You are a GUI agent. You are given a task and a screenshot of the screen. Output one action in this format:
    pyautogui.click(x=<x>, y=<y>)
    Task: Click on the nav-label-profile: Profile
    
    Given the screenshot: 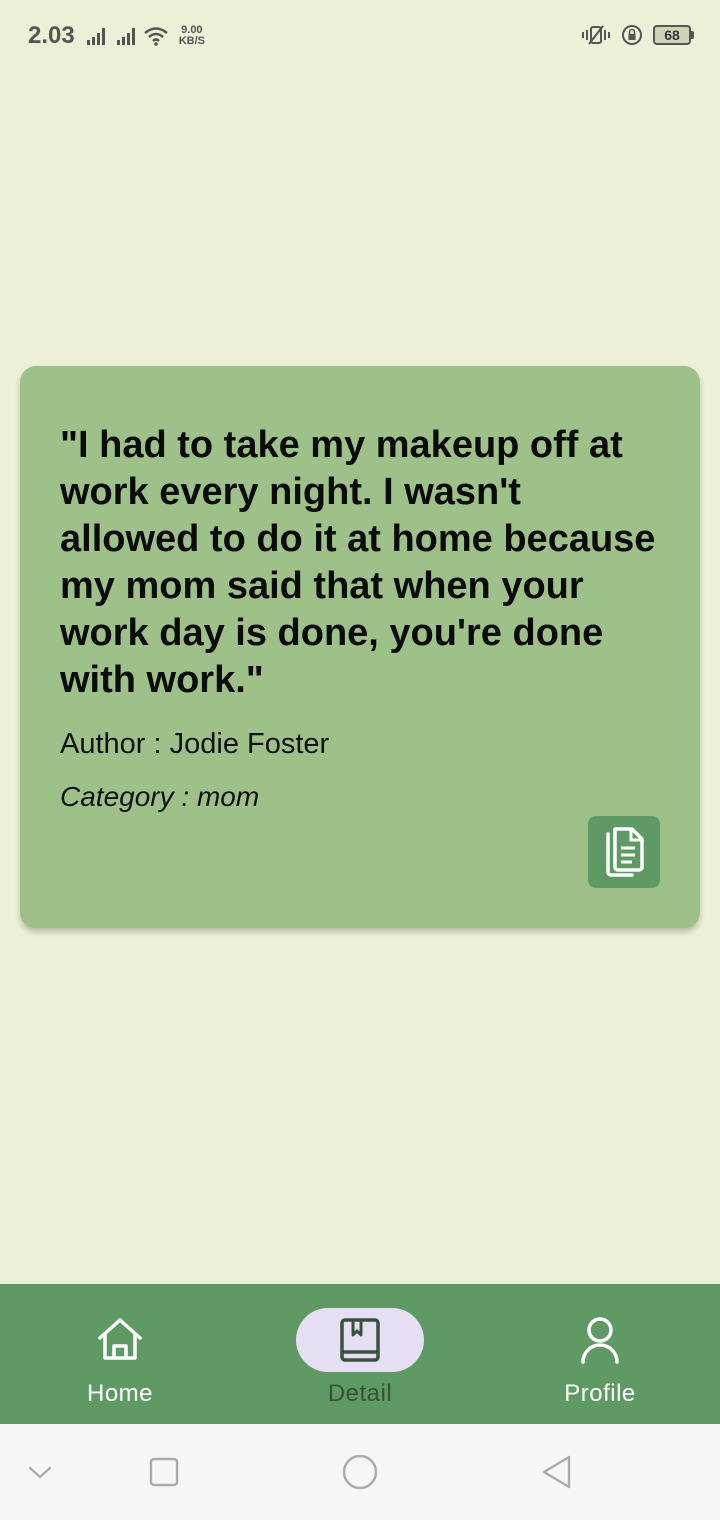 What is the action you would take?
    pyautogui.click(x=600, y=1393)
    